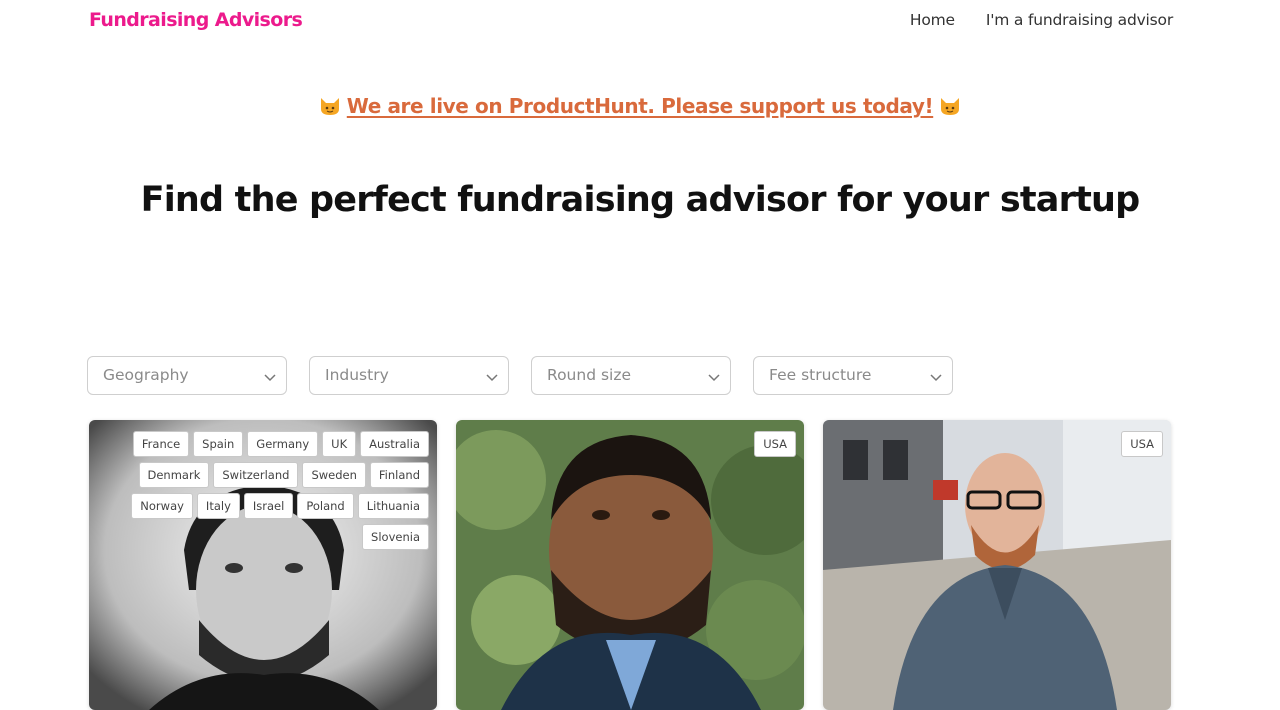  What do you see at coordinates (162, 506) in the screenshot?
I see `country-tag: Norway` at bounding box center [162, 506].